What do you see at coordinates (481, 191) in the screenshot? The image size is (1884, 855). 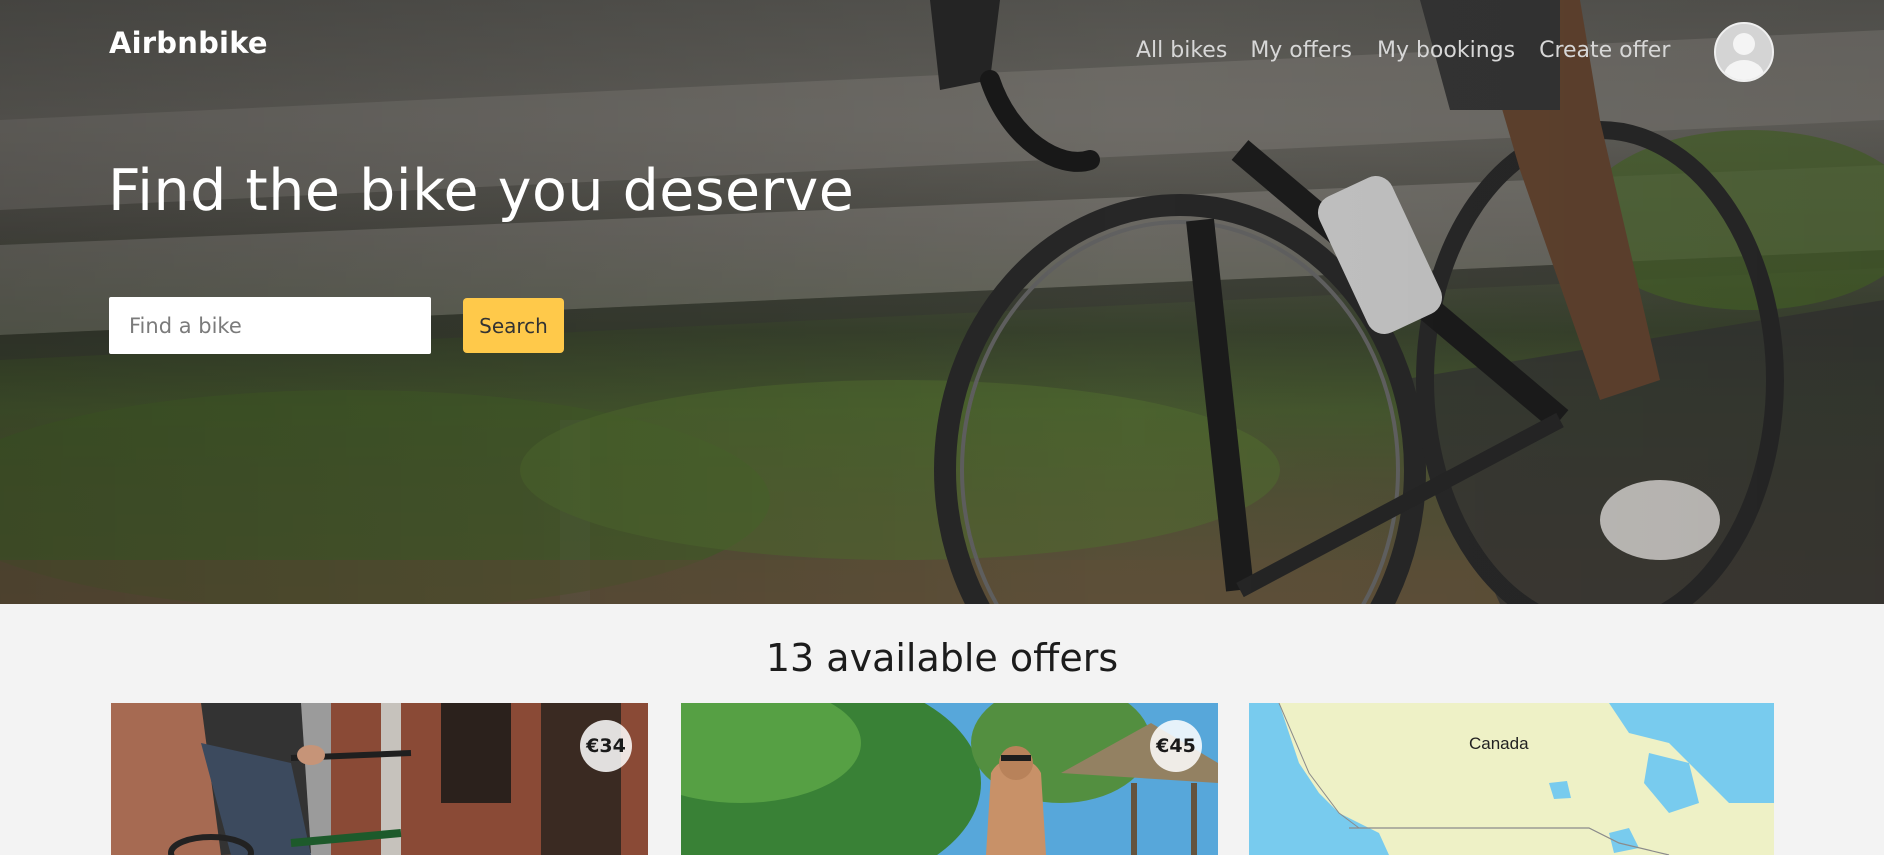 I see `hero-headline: Find the bike you deserve` at bounding box center [481, 191].